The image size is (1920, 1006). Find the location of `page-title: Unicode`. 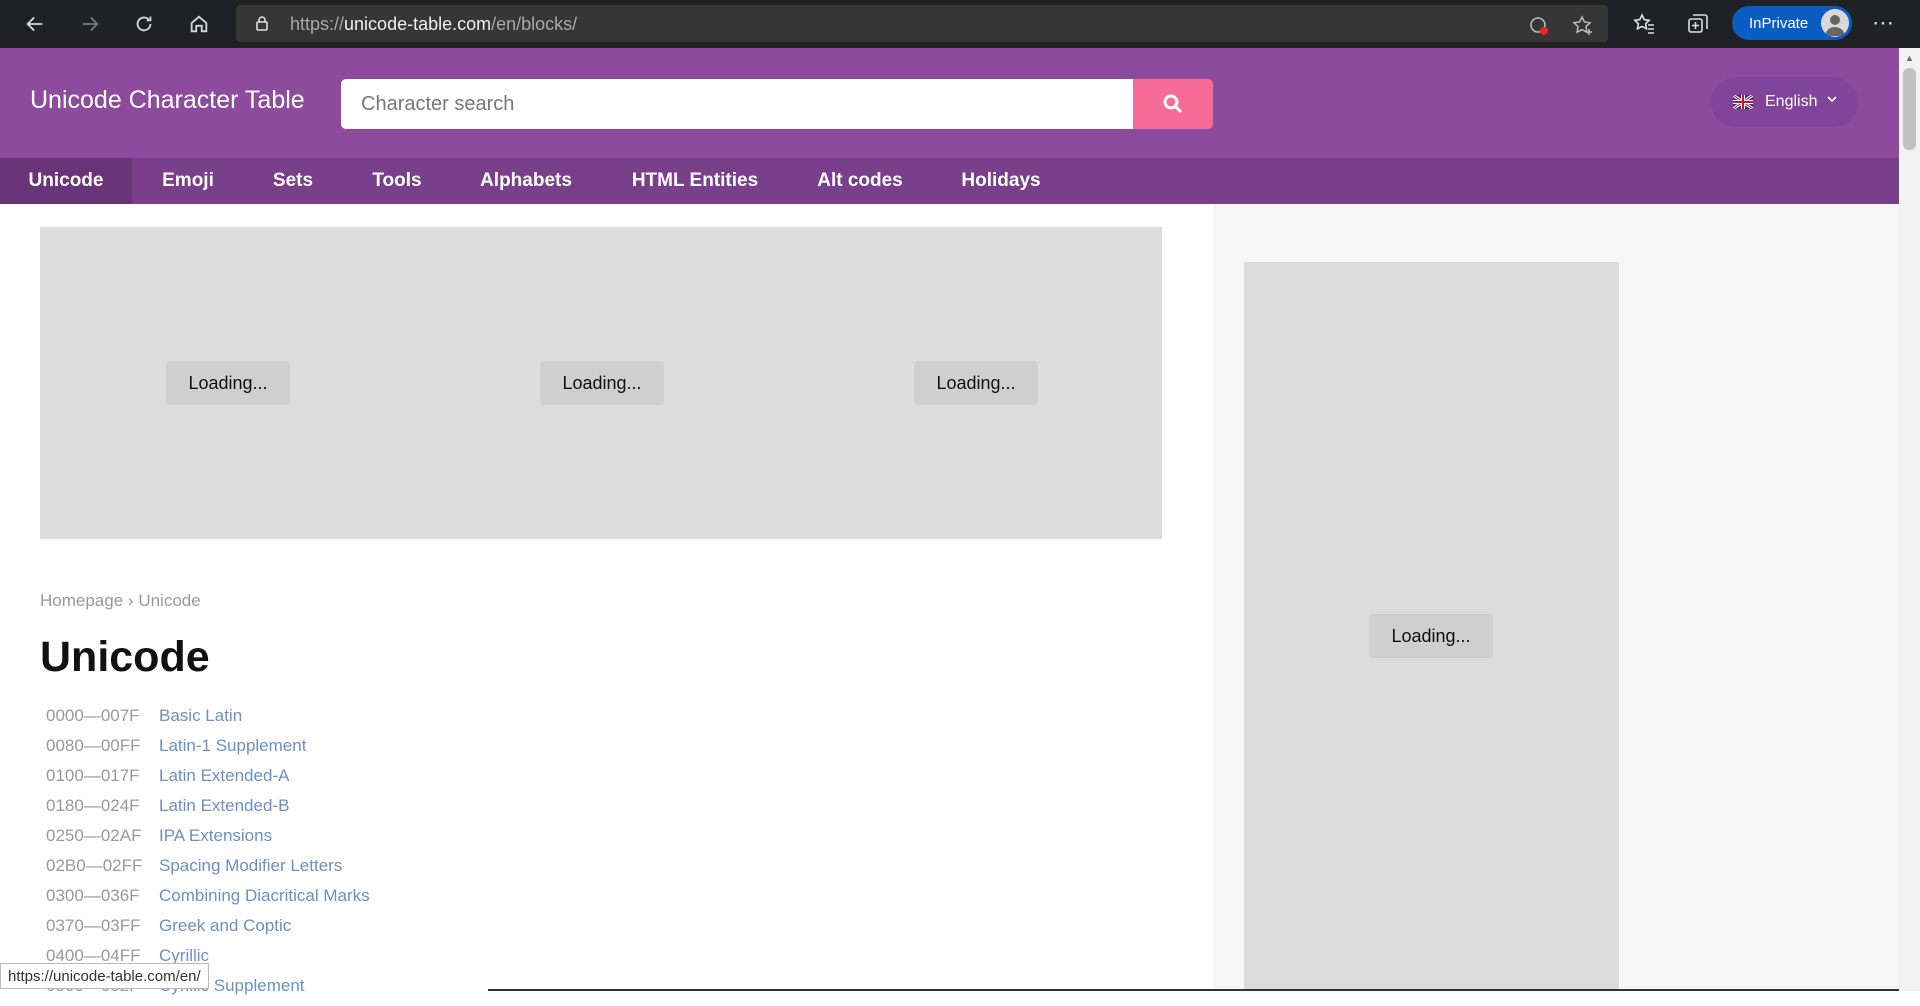

page-title: Unicode is located at coordinates (125, 657).